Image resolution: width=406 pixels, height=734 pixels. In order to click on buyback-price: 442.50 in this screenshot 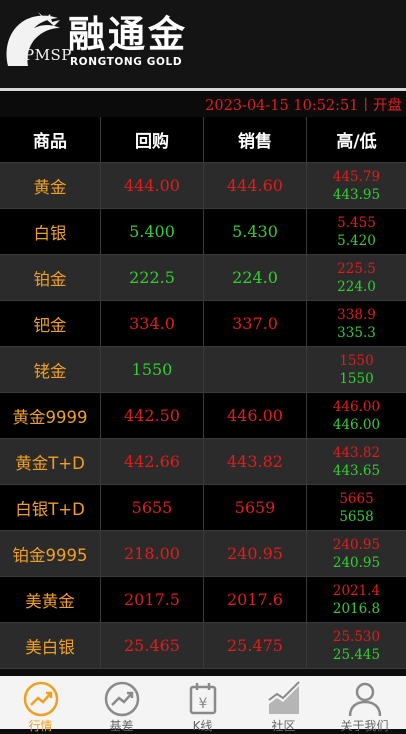, I will do `click(152, 415)`.